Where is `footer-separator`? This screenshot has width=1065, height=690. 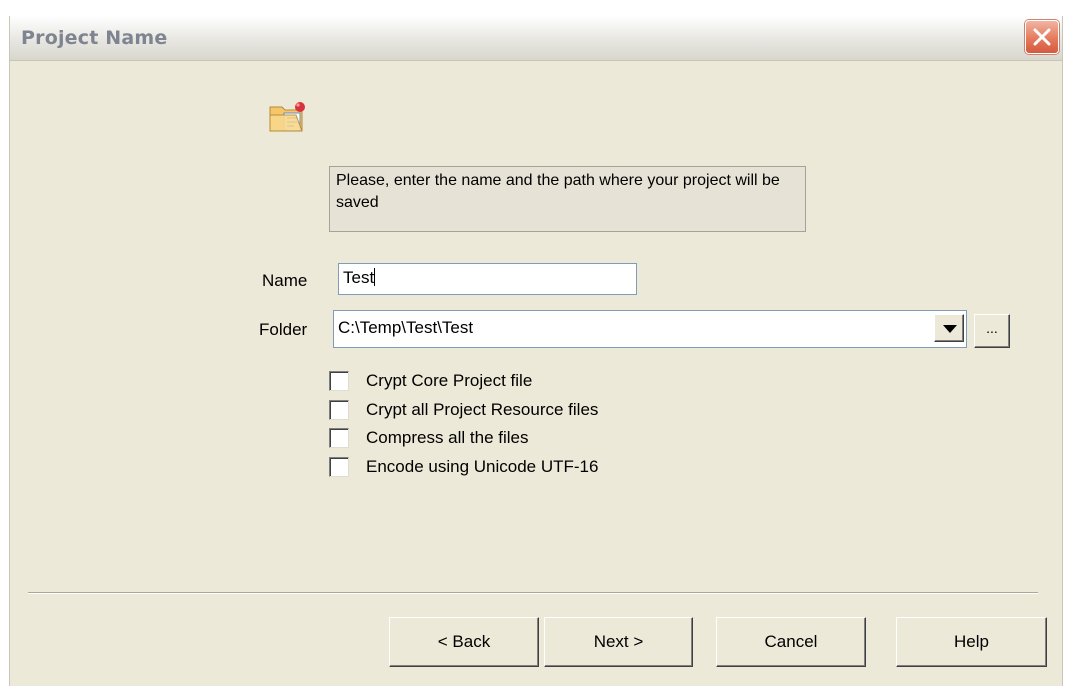
footer-separator is located at coordinates (533, 593).